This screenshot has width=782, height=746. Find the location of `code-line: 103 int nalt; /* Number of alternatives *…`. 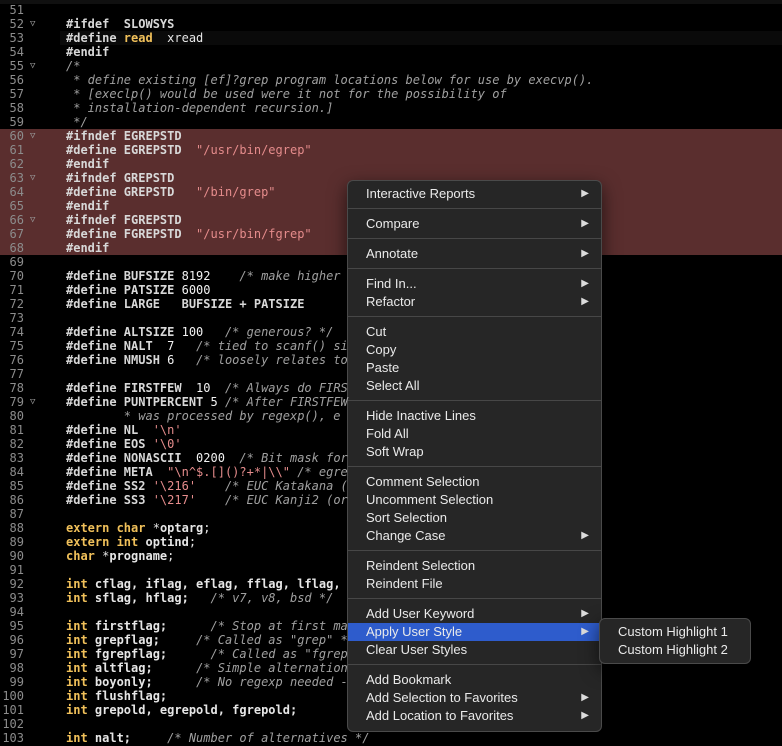

code-line: 103 int nalt; /* Number of alternatives *… is located at coordinates (391, 738).